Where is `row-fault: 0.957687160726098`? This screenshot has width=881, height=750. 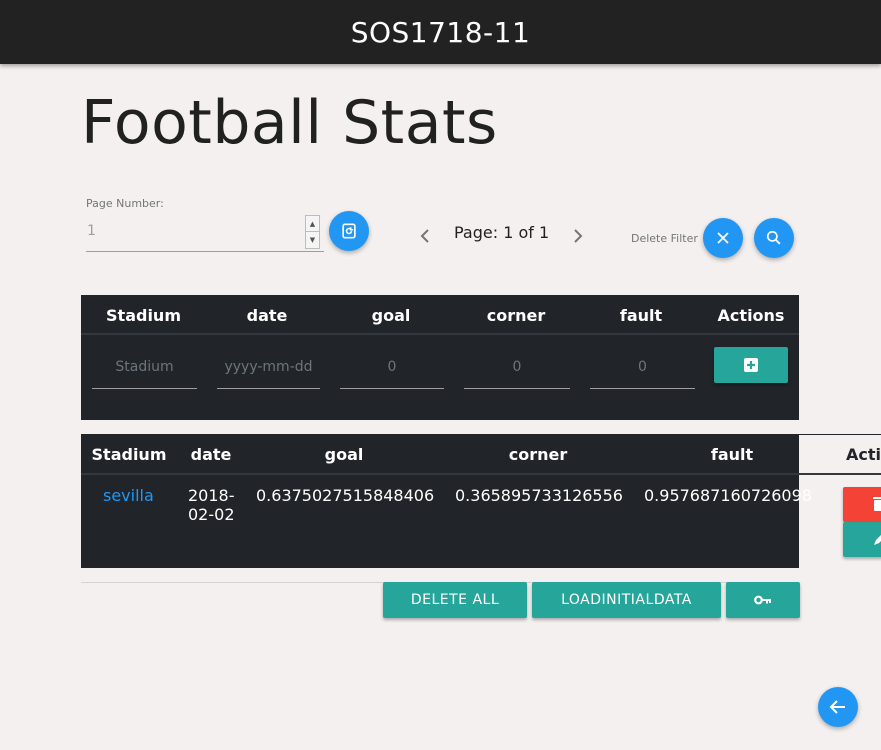
row-fault: 0.957687160726098 is located at coordinates (728, 495).